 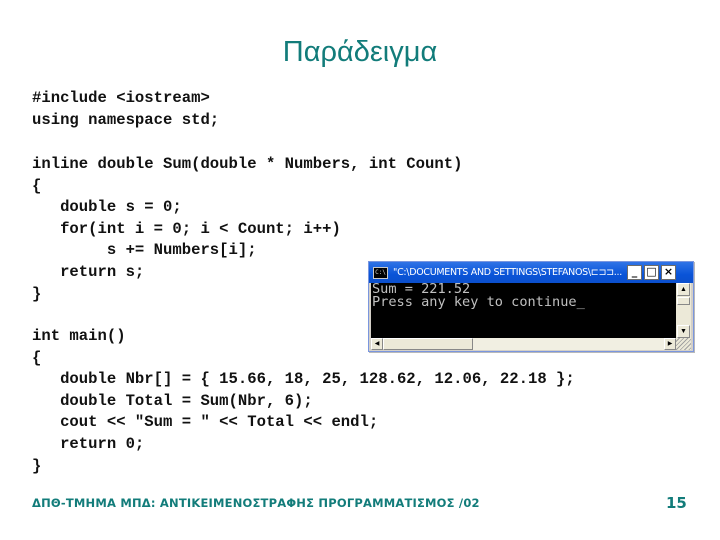 I want to click on slide-title: Παράδειγμα, so click(x=360, y=52).